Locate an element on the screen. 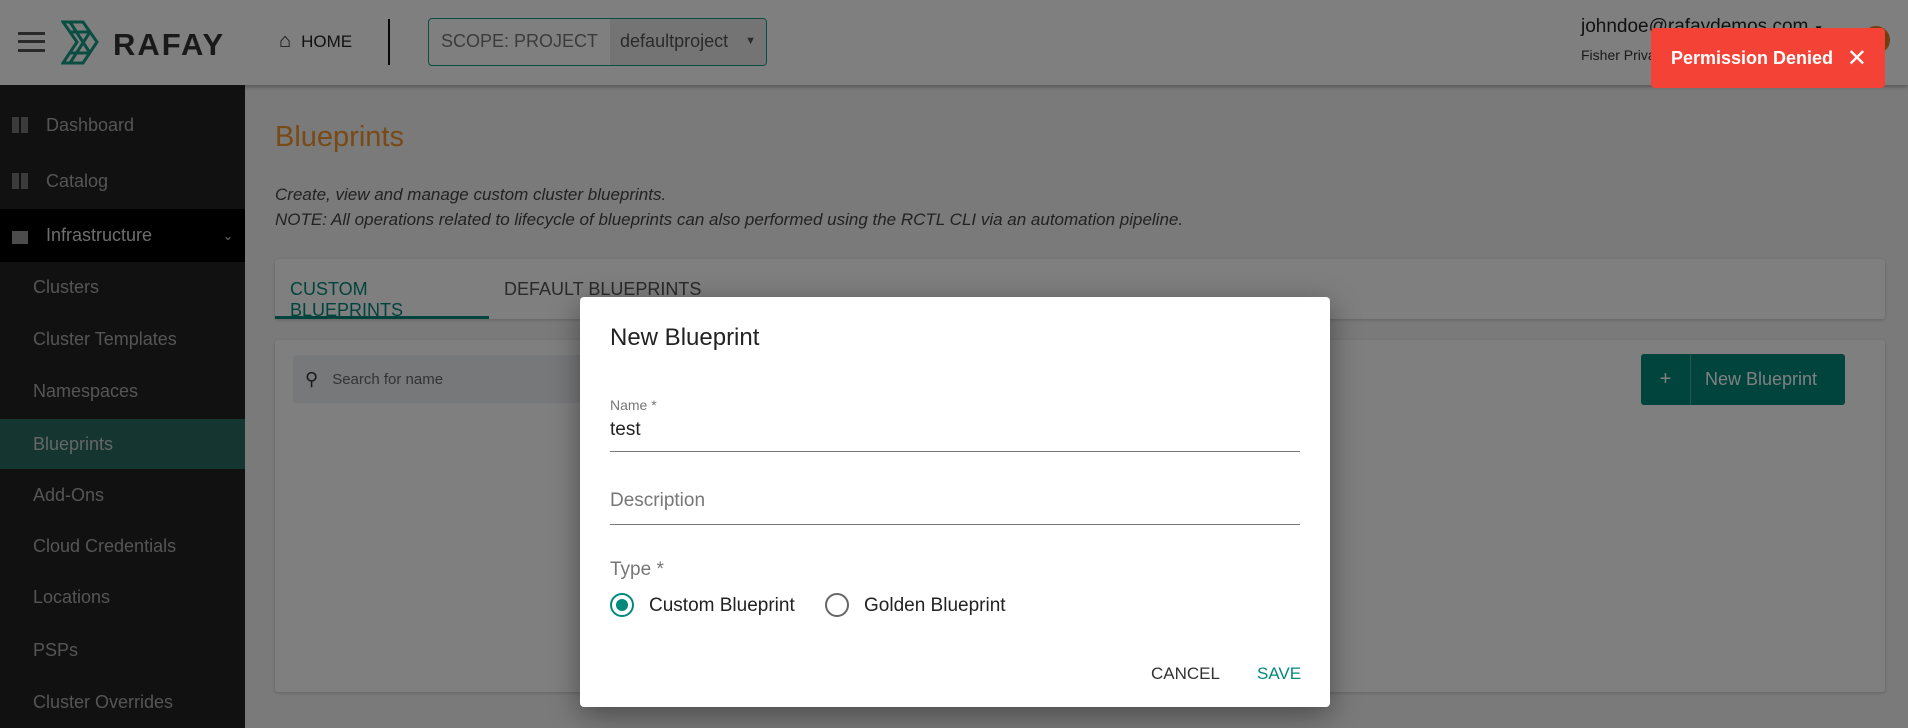  description-field: Description is located at coordinates (955, 507).